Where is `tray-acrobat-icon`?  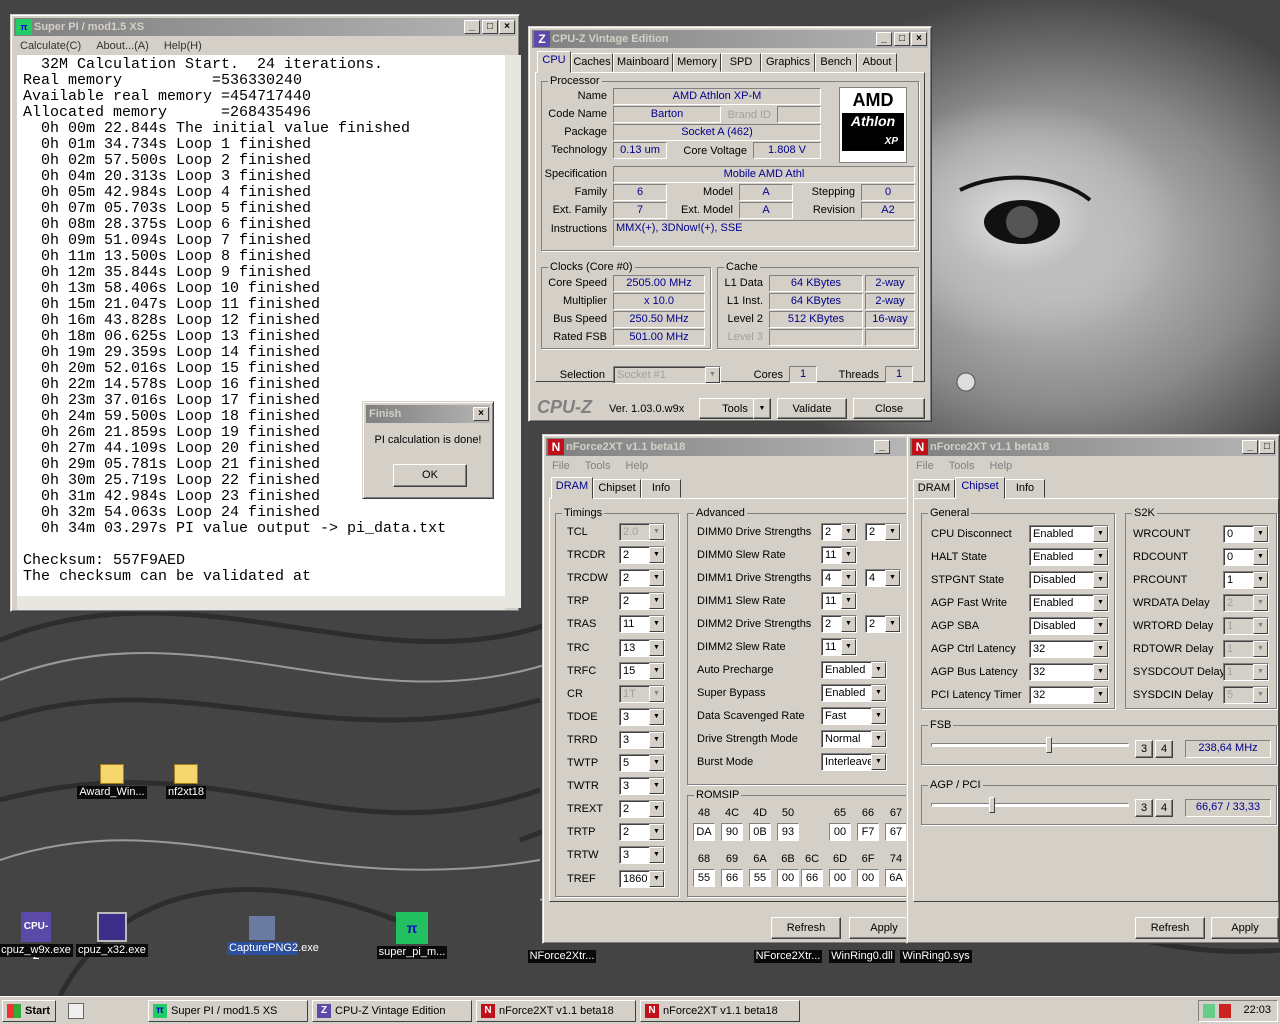 tray-acrobat-icon is located at coordinates (1225, 1011).